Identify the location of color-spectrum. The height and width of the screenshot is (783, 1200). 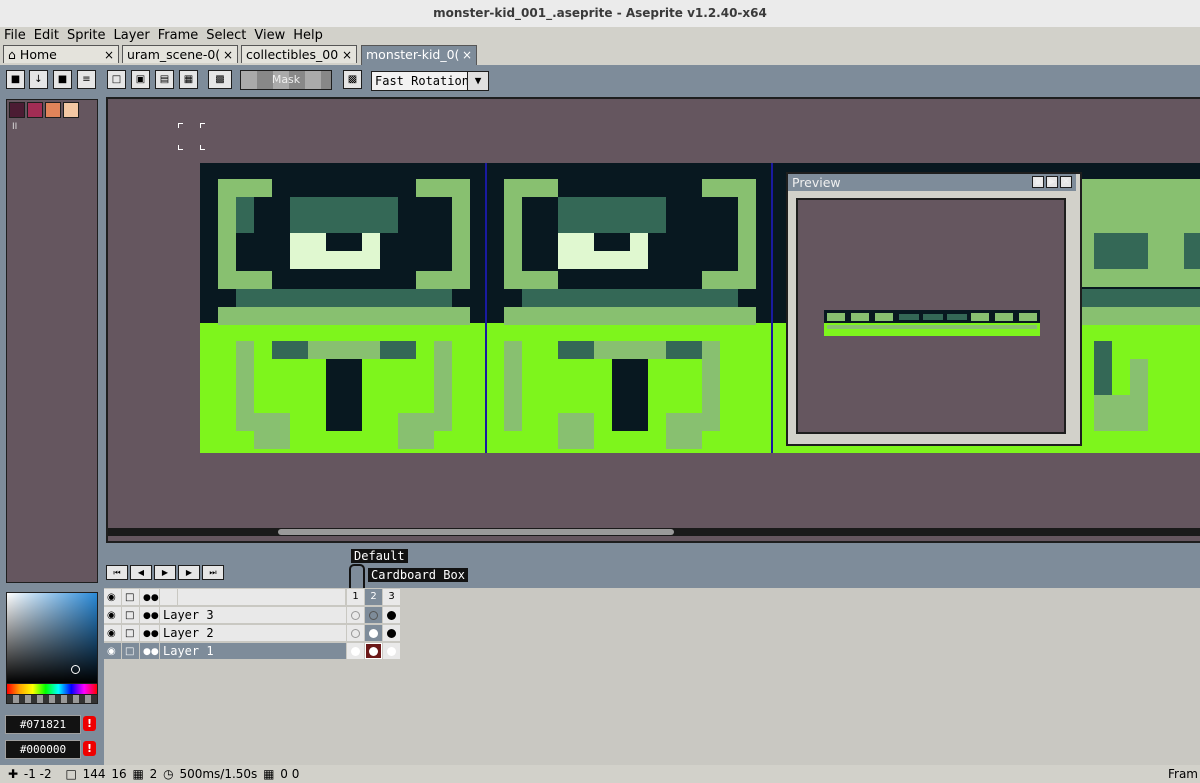
(52, 638).